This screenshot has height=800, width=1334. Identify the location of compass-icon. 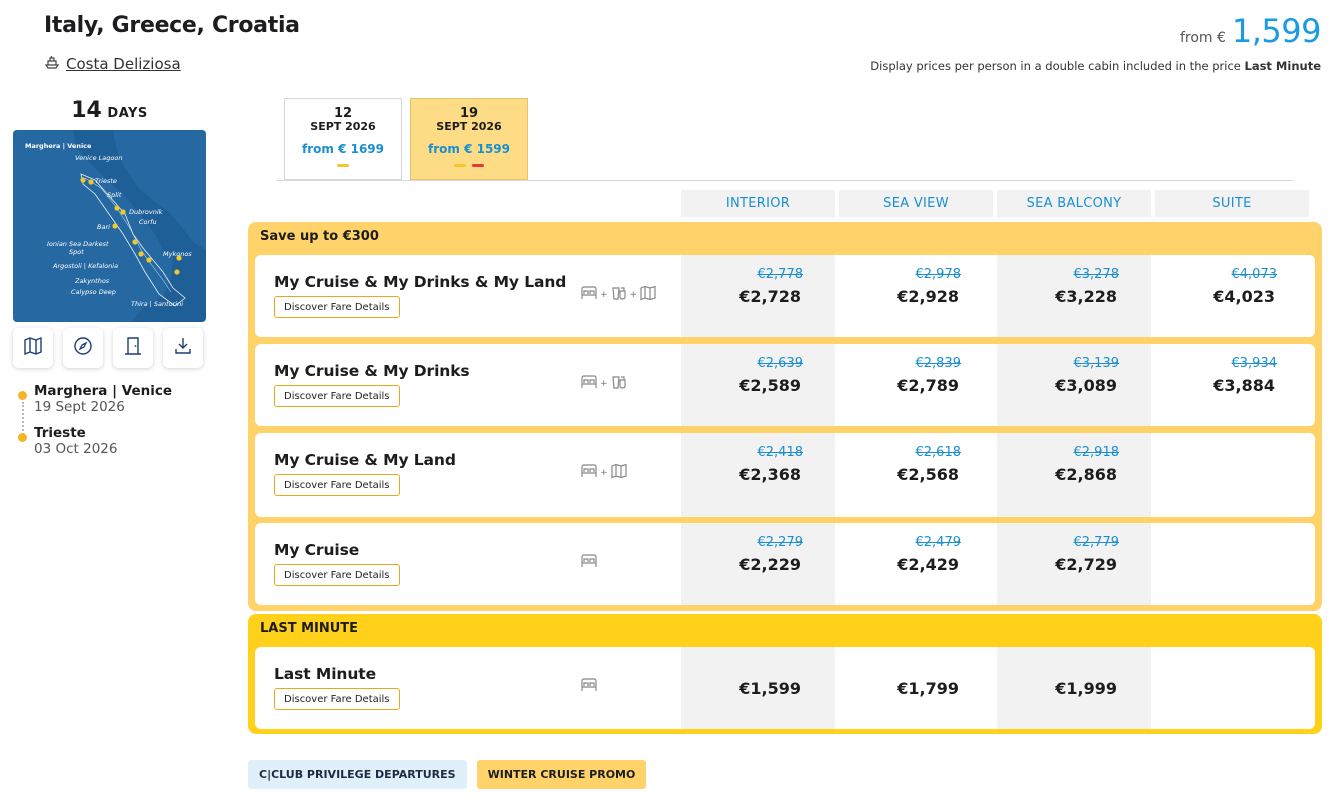
(83, 348).